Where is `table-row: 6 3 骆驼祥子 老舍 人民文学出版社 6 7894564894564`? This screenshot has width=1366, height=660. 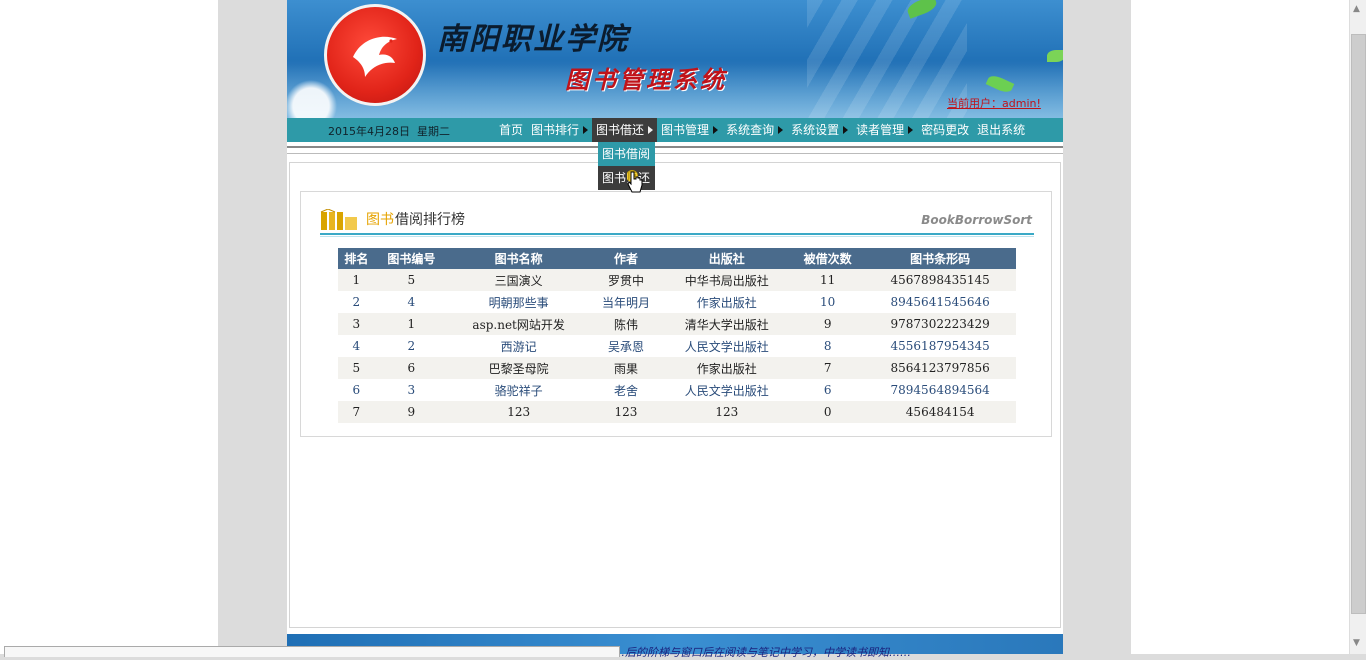
table-row: 6 3 骆驼祥子 老舍 人民文学出版社 6 7894564894564 is located at coordinates (677, 390).